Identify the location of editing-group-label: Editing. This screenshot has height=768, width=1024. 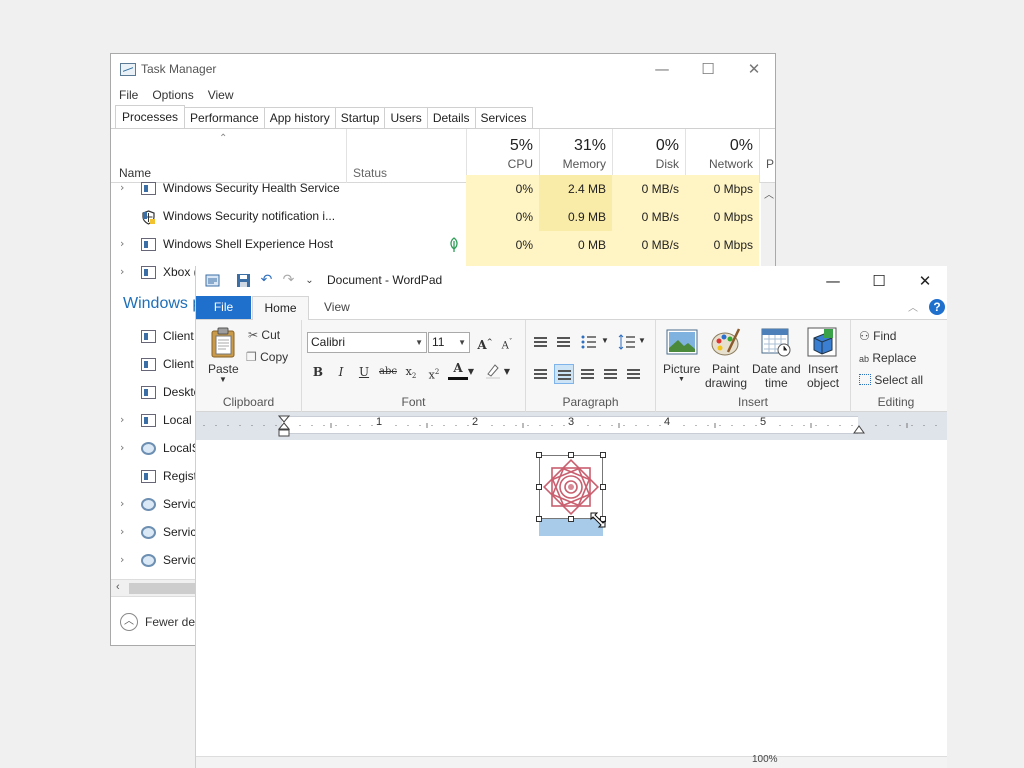
(896, 402).